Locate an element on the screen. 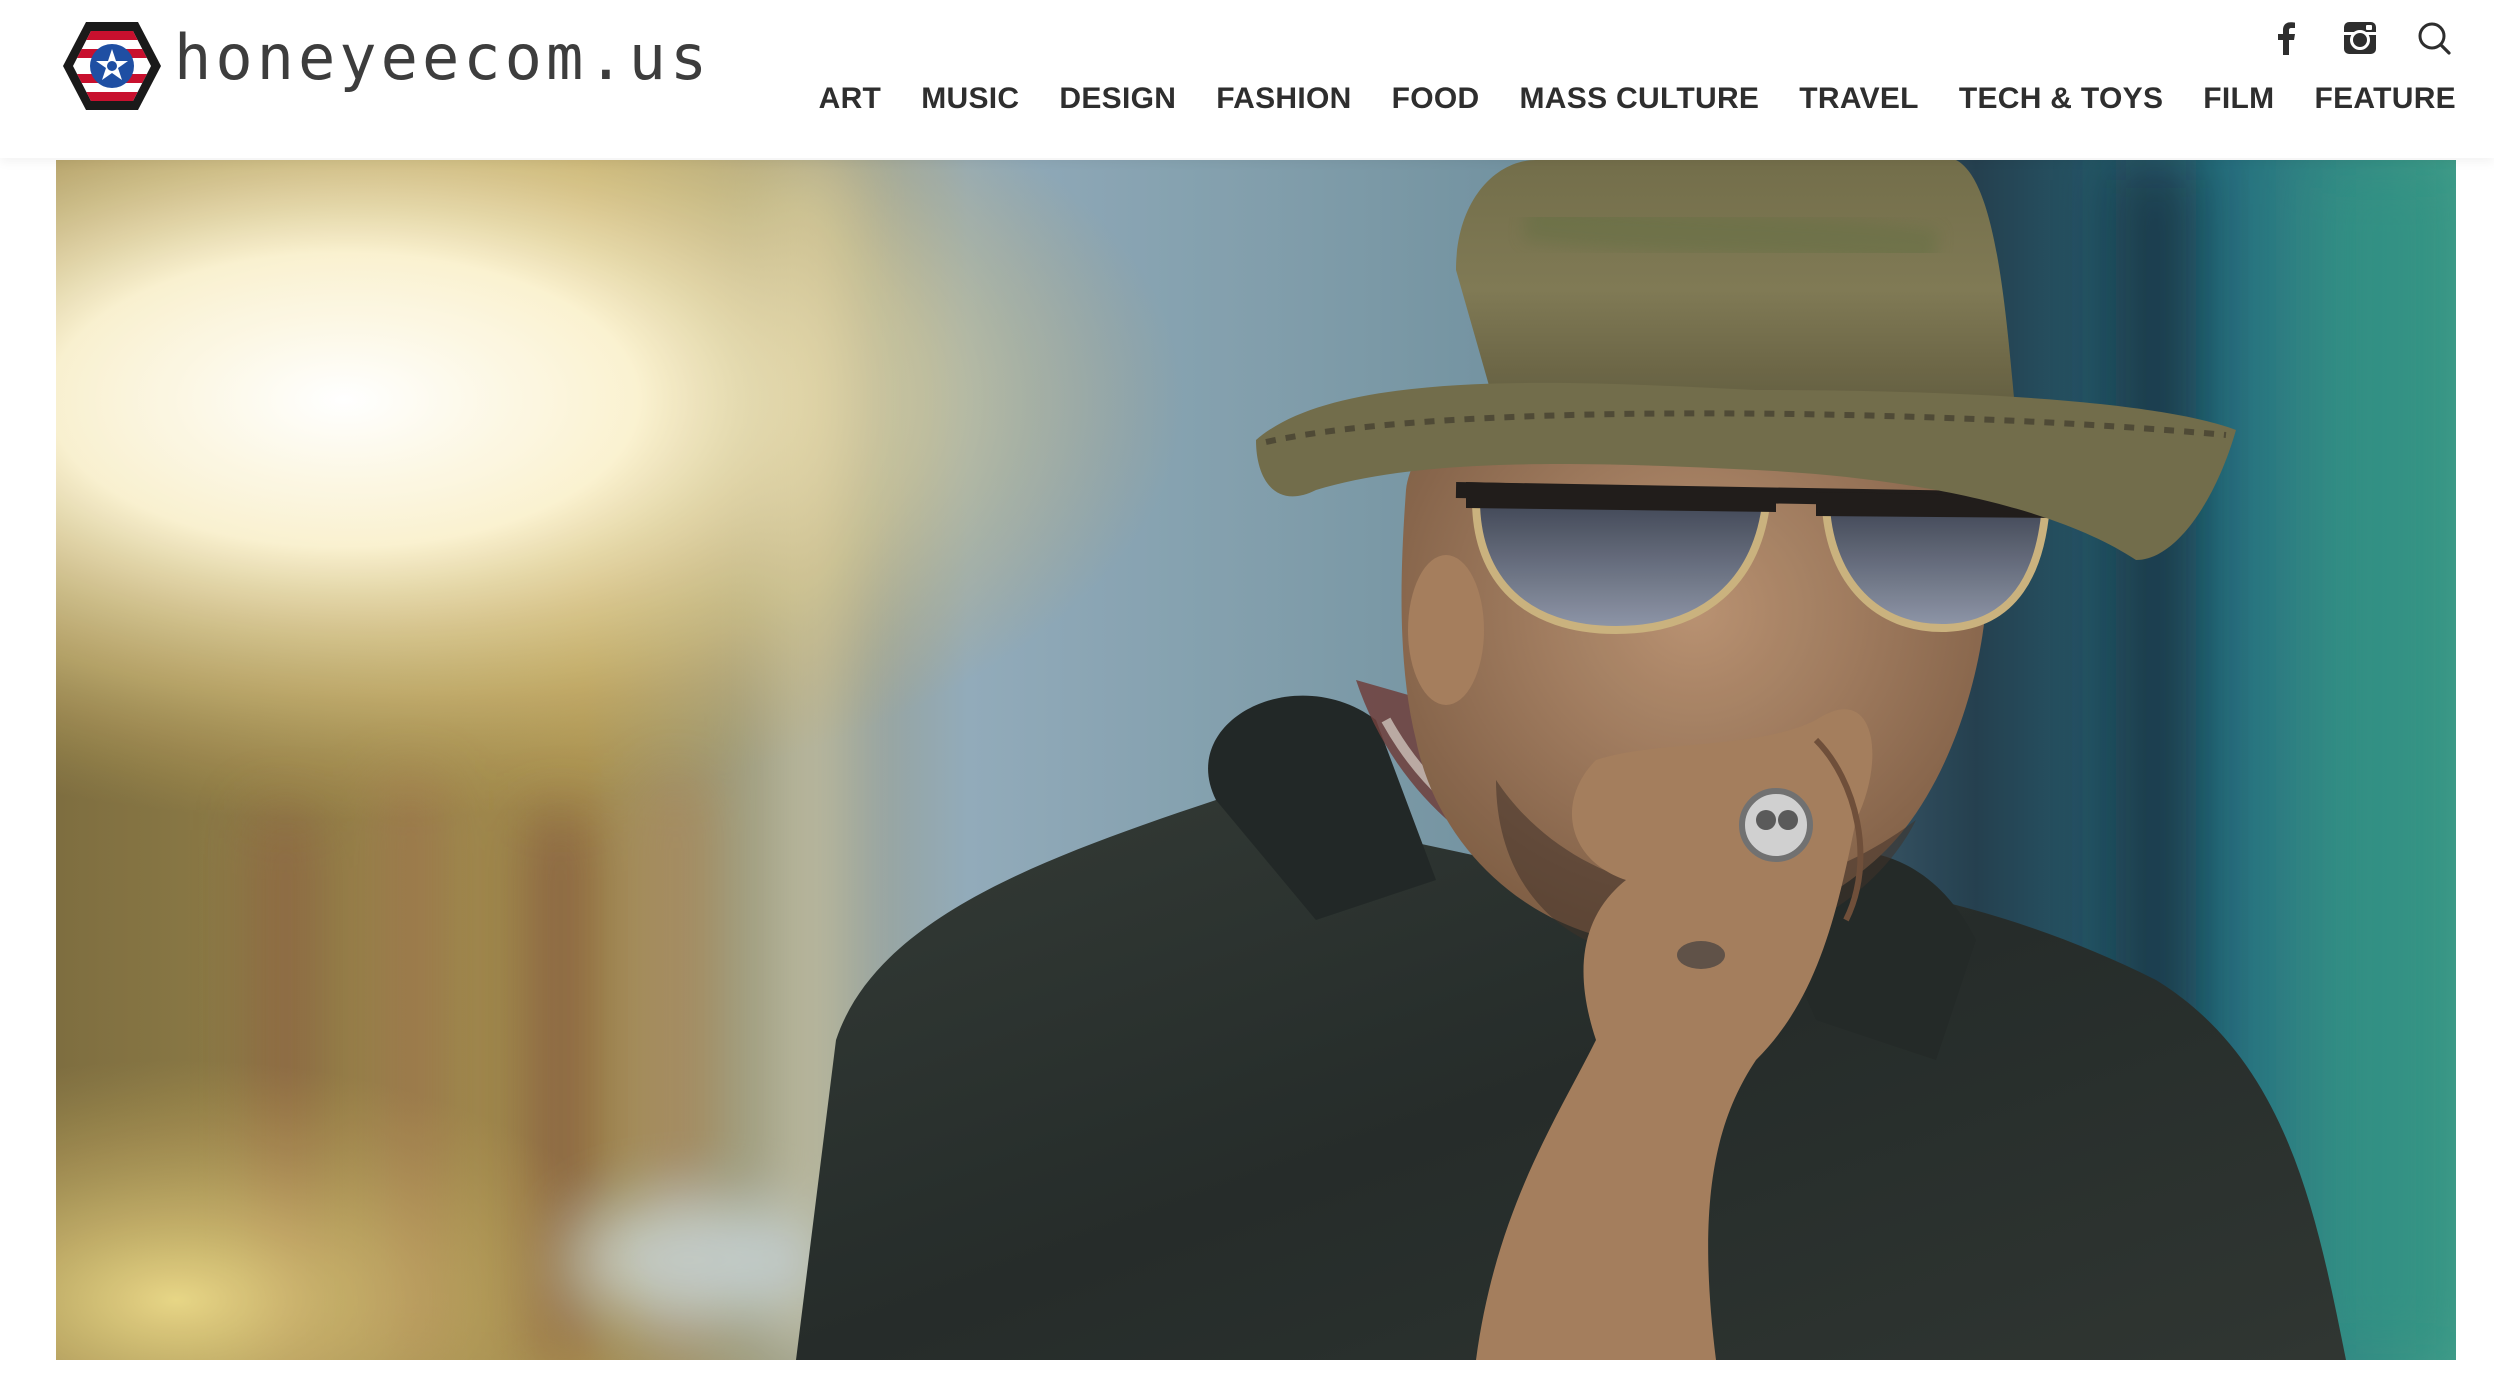  nav-item-mass-culture: MASS CULTURE is located at coordinates (1640, 99).